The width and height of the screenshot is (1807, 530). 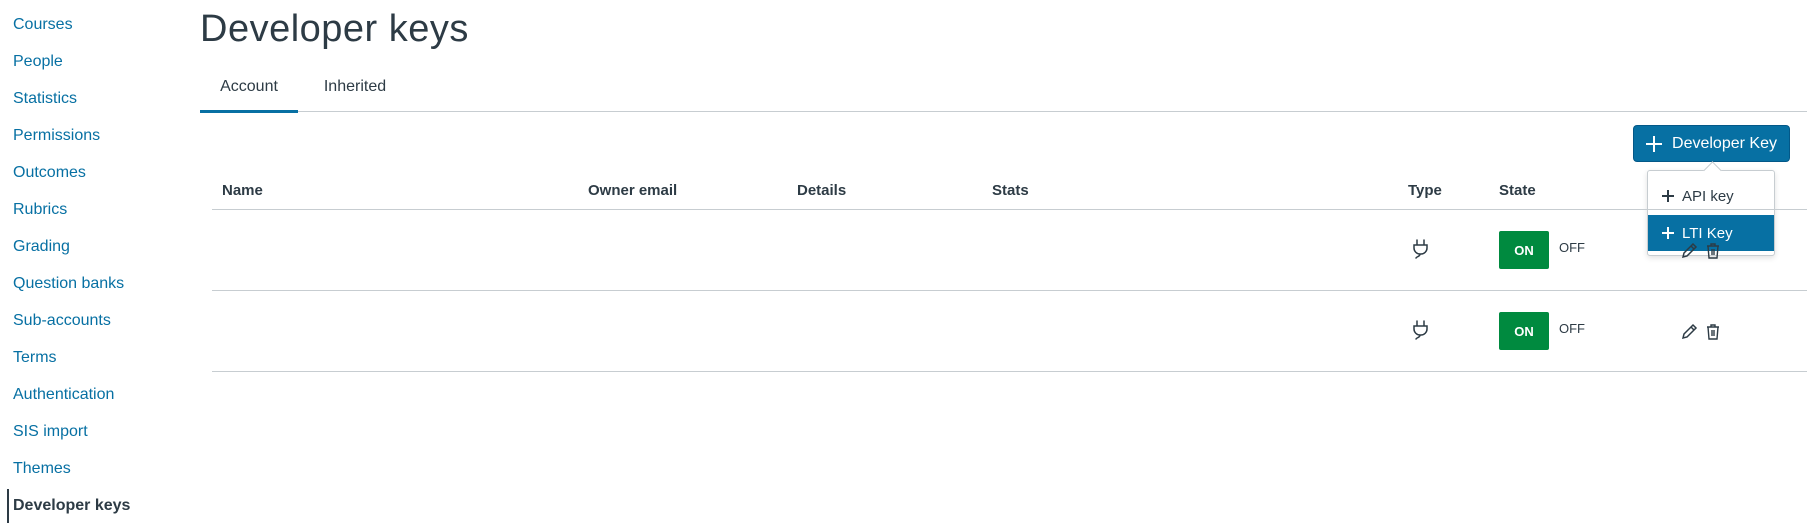 I want to click on plus-icon, so click(x=1654, y=143).